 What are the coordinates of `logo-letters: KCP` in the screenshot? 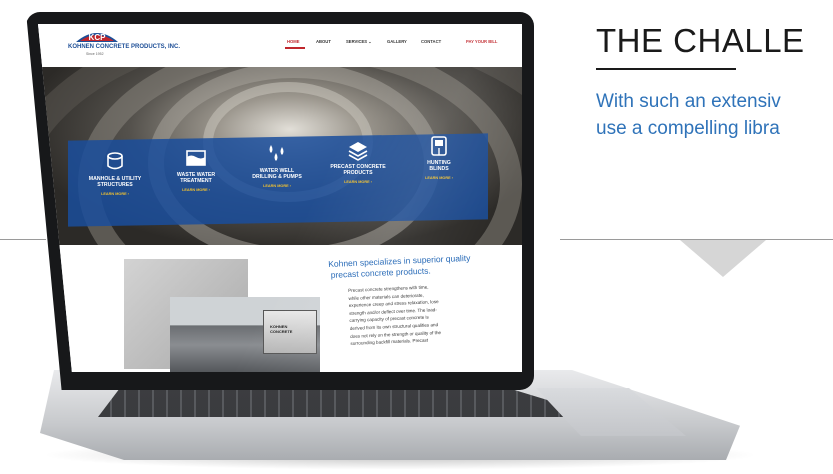 It's located at (98, 37).